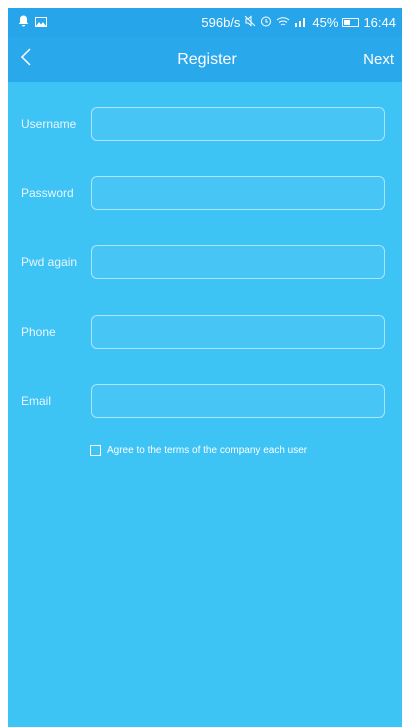 The width and height of the screenshot is (410, 727). I want to click on notification-icon, so click(23, 22).